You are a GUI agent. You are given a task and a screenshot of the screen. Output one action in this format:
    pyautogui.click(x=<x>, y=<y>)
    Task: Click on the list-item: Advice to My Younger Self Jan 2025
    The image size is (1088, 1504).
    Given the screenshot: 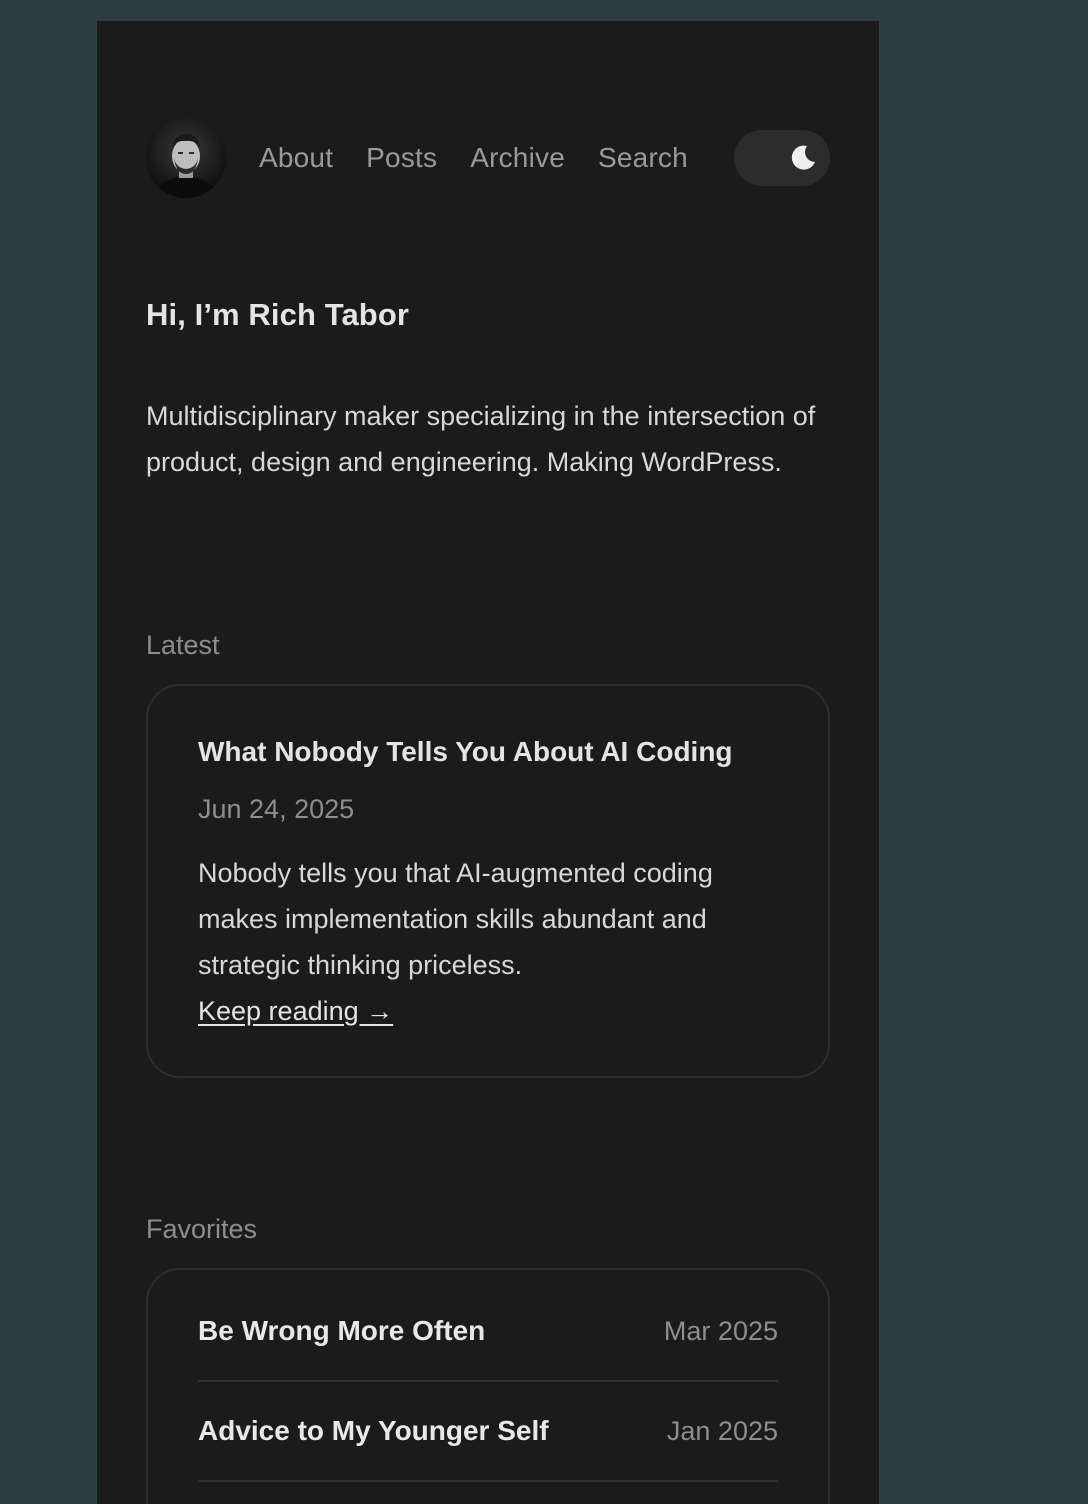 What is the action you would take?
    pyautogui.click(x=488, y=1432)
    